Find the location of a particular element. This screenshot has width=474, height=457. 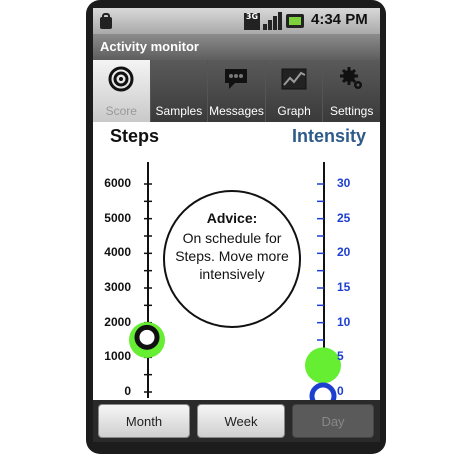

period-bar: Month Week Day is located at coordinates (236, 421).